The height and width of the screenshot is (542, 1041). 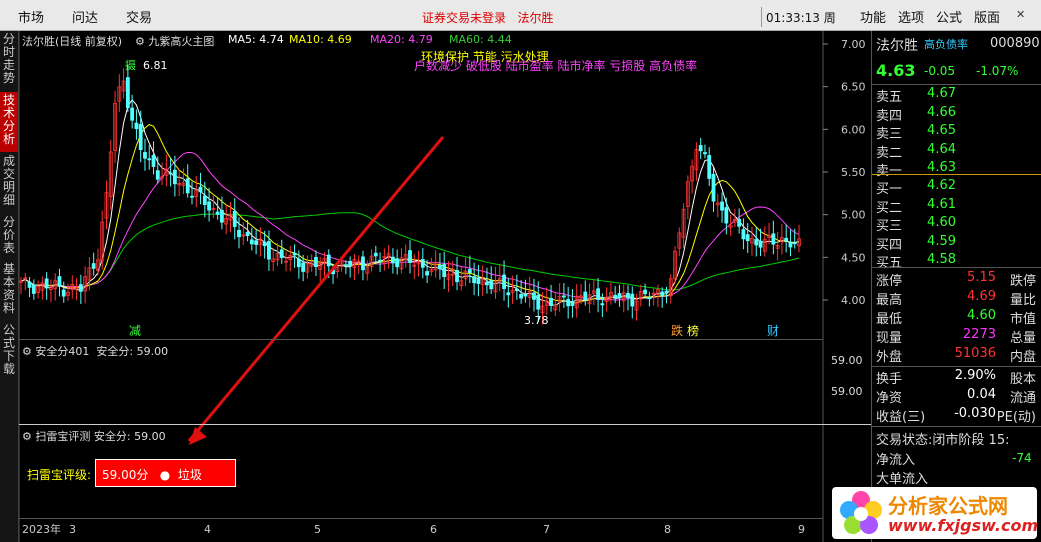 What do you see at coordinates (956, 261) in the screenshot?
I see `quote-row: 买五 4.58` at bounding box center [956, 261].